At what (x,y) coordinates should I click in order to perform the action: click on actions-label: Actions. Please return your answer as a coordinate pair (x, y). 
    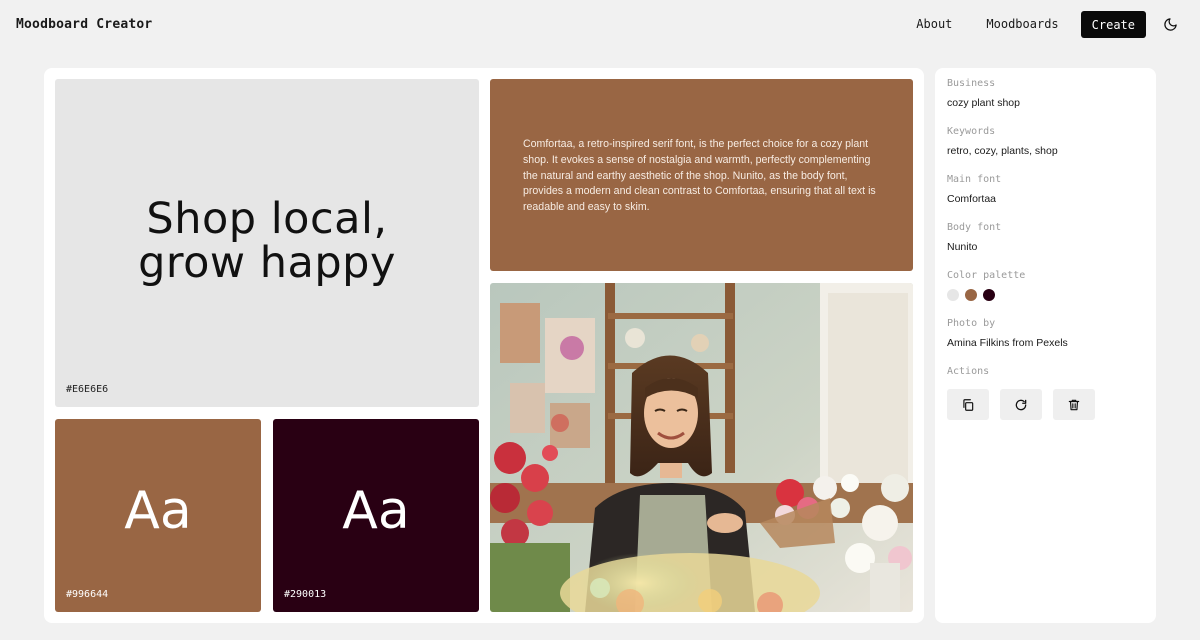
    Looking at the image, I should click on (968, 371).